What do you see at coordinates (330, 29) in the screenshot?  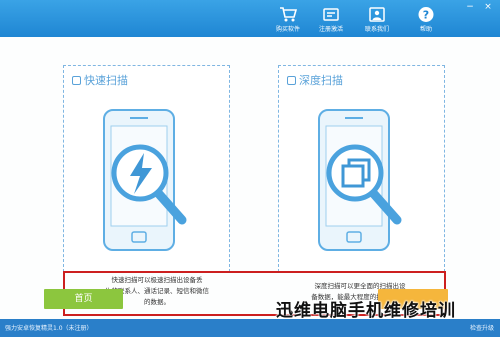 I see `register-activate-label: 注册激活` at bounding box center [330, 29].